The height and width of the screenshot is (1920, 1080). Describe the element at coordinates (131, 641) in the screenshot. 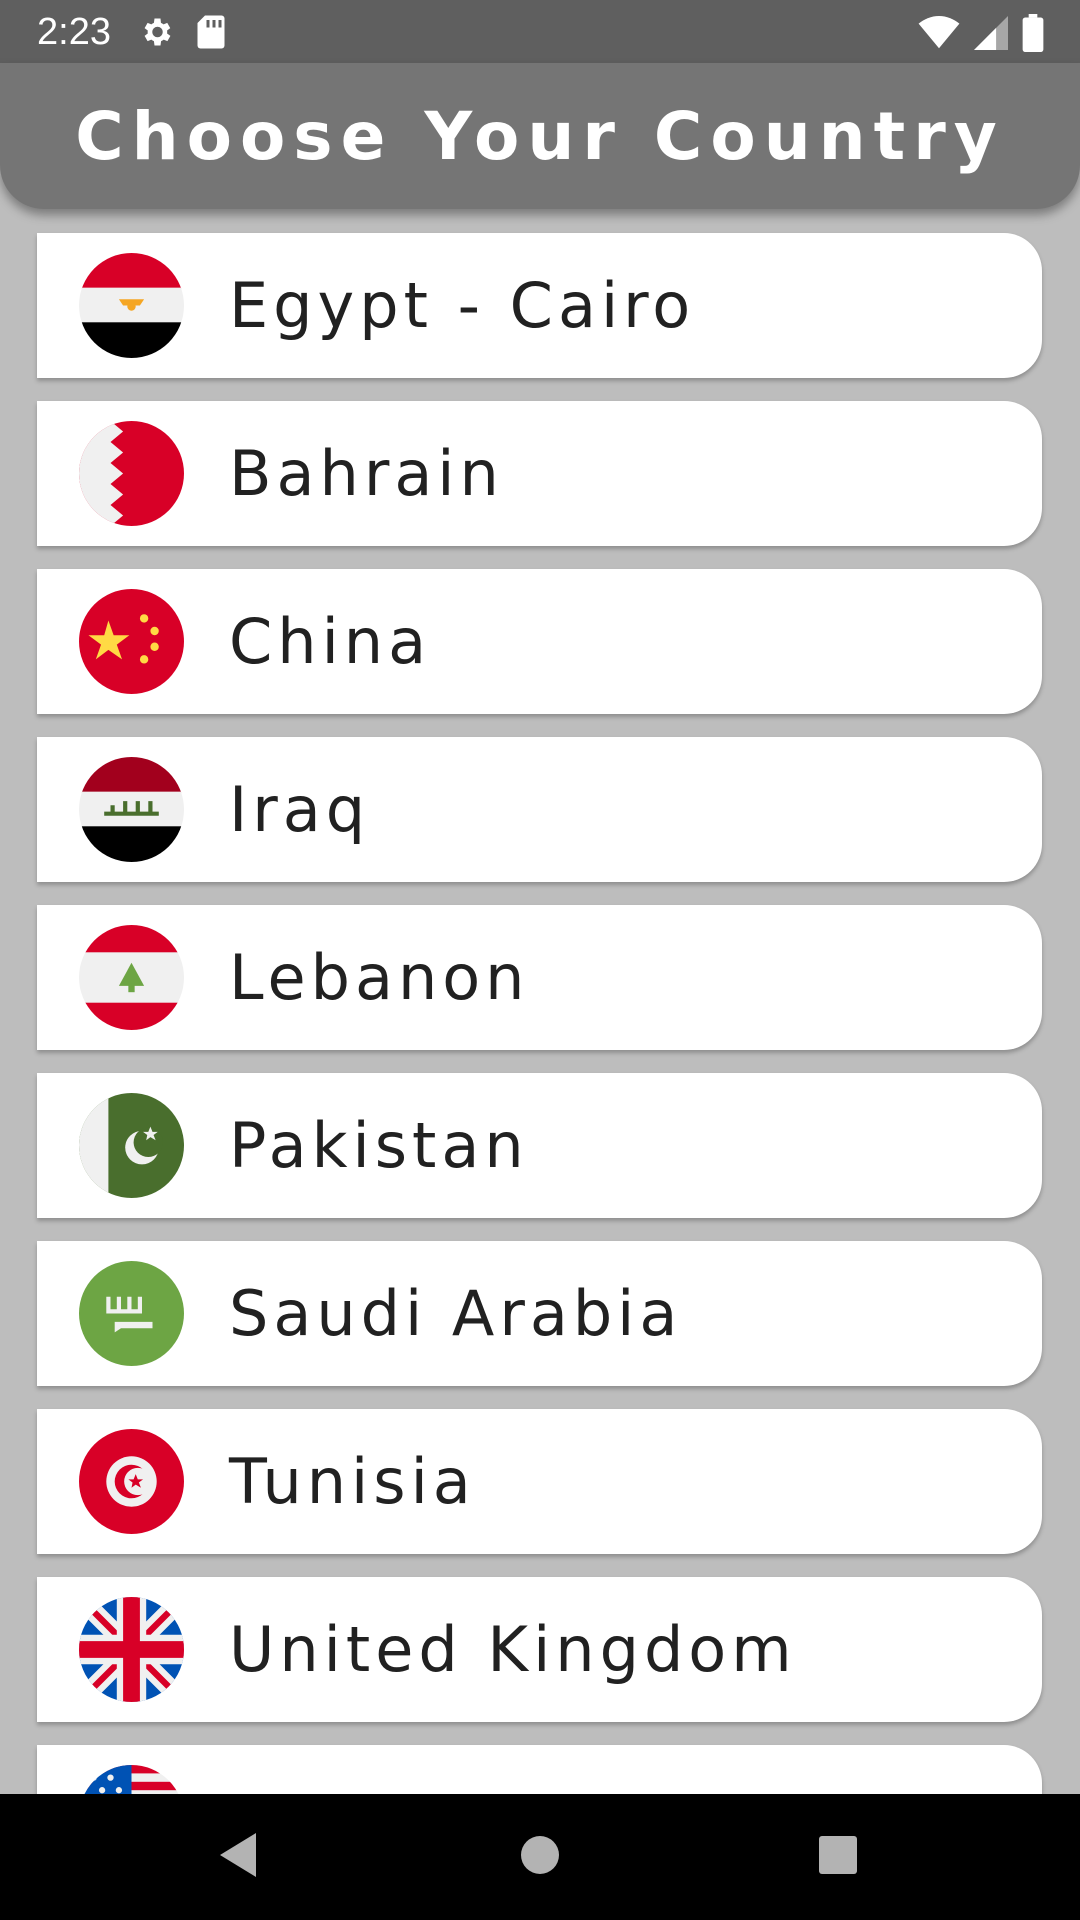

I see `china-flag-icon` at that location.